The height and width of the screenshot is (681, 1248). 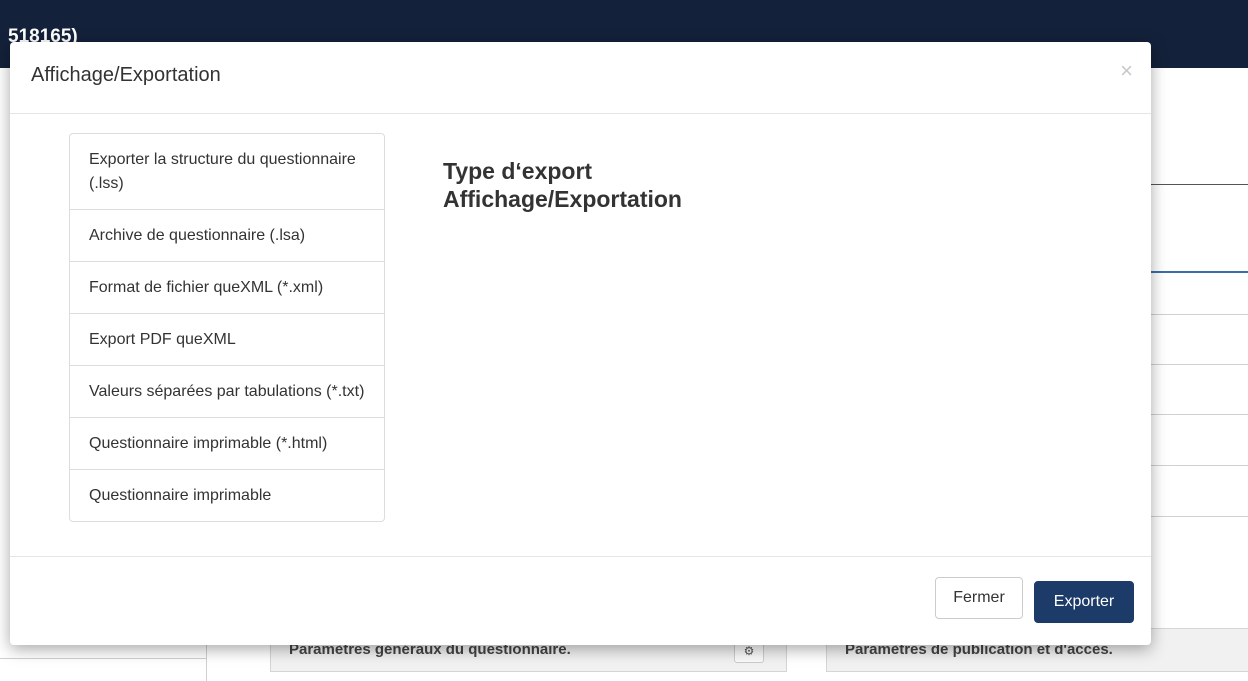 I want to click on bg-active-tab-line, so click(x=1199, y=272).